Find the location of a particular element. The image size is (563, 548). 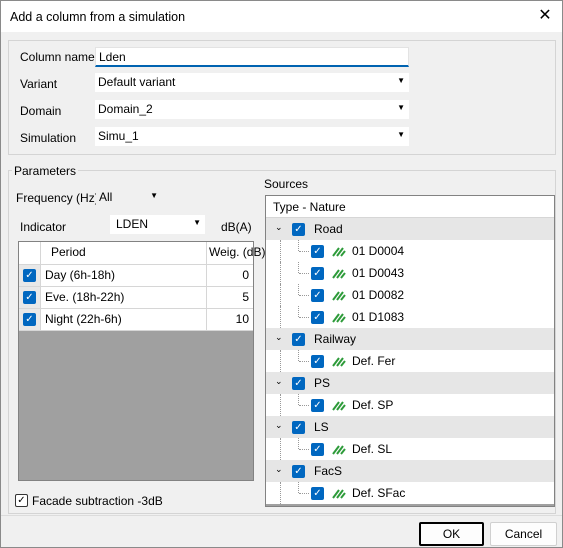

indicator-label: Indicator is located at coordinates (43, 227).